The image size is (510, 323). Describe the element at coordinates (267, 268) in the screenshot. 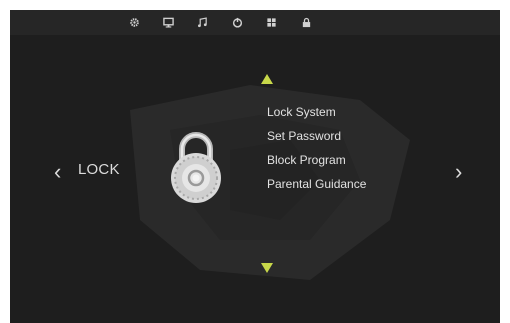

I see `scroll-down-arrow` at that location.